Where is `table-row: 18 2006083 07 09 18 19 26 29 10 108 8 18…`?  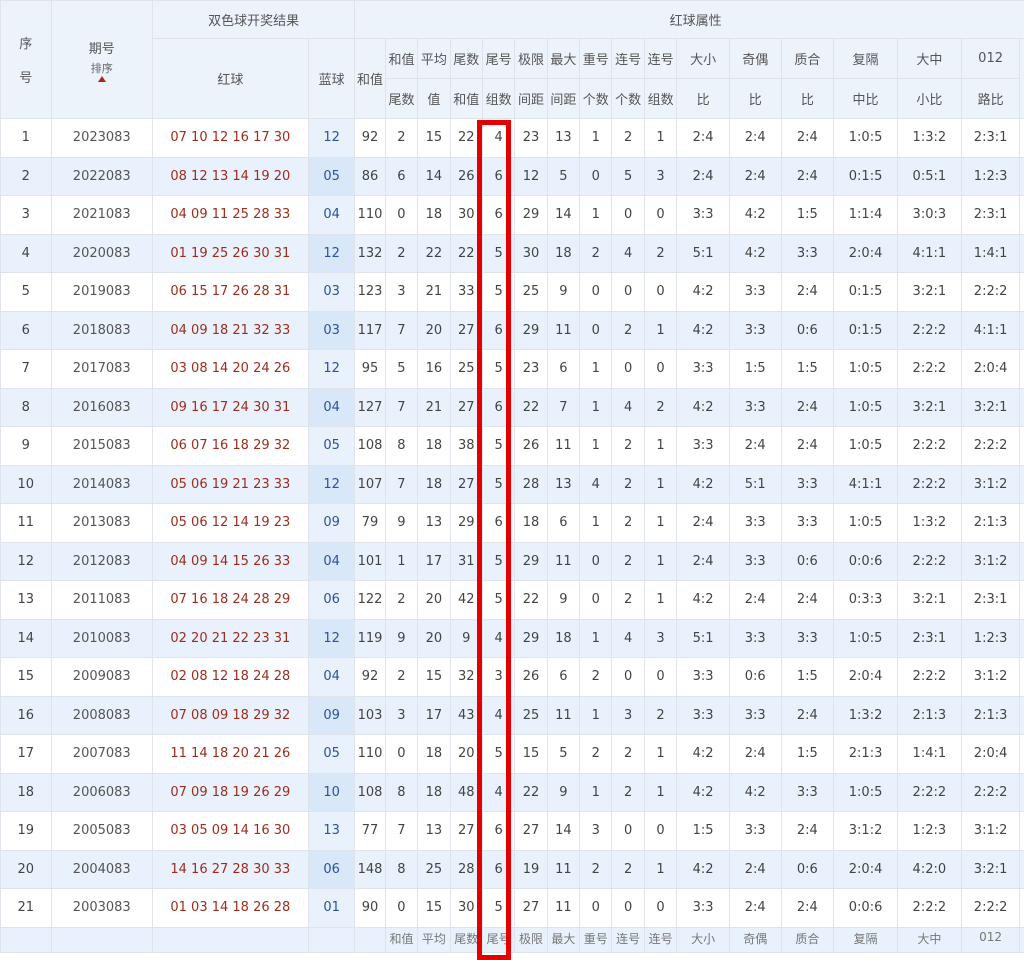 table-row: 18 2006083 07 09 18 19 26 29 10 108 8 18… is located at coordinates (512, 792).